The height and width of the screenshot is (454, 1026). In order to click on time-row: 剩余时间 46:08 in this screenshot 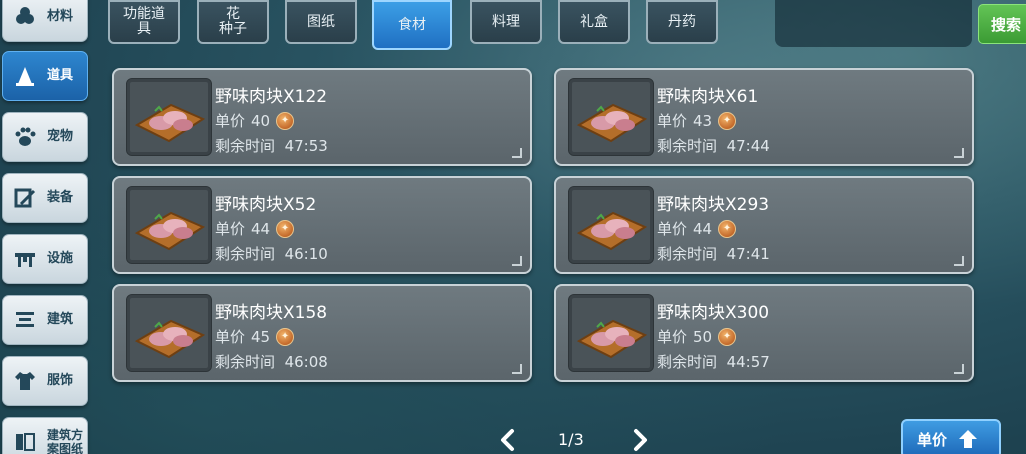, I will do `click(271, 361)`.